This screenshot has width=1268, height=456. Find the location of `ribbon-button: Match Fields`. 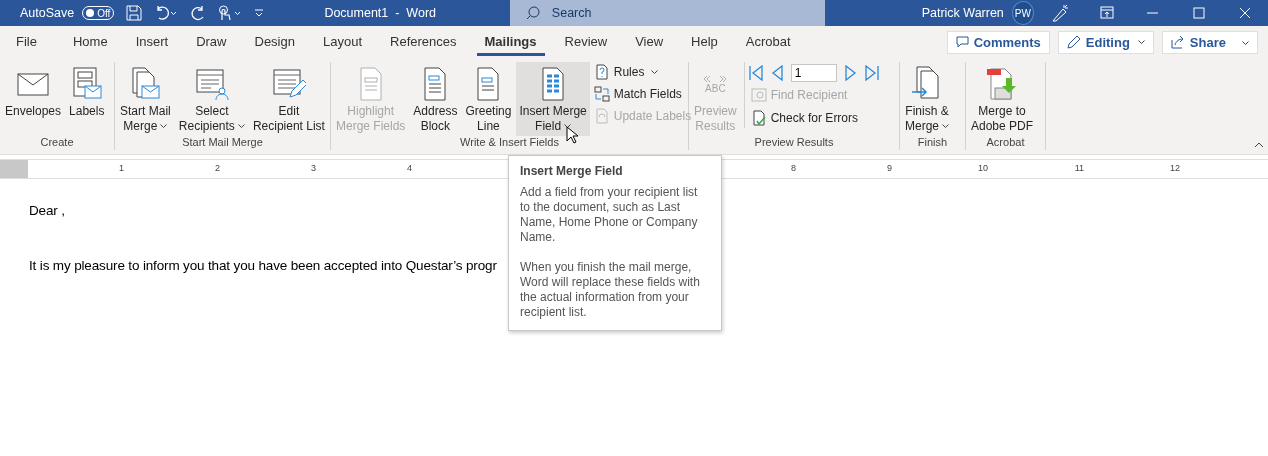

ribbon-button: Match Fields is located at coordinates (642, 94).